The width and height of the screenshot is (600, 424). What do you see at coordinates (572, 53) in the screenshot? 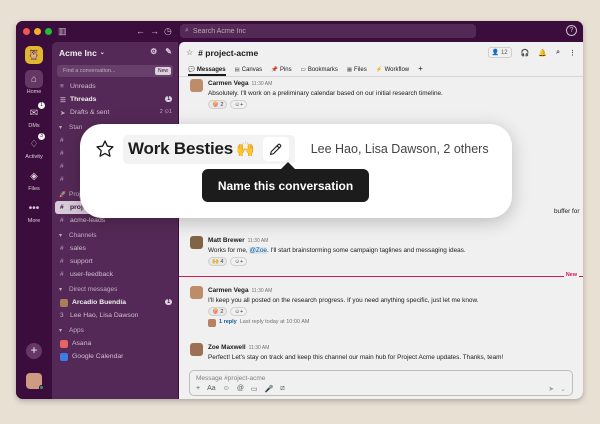
I see `more-vertical-icon: ⋮` at bounding box center [572, 53].